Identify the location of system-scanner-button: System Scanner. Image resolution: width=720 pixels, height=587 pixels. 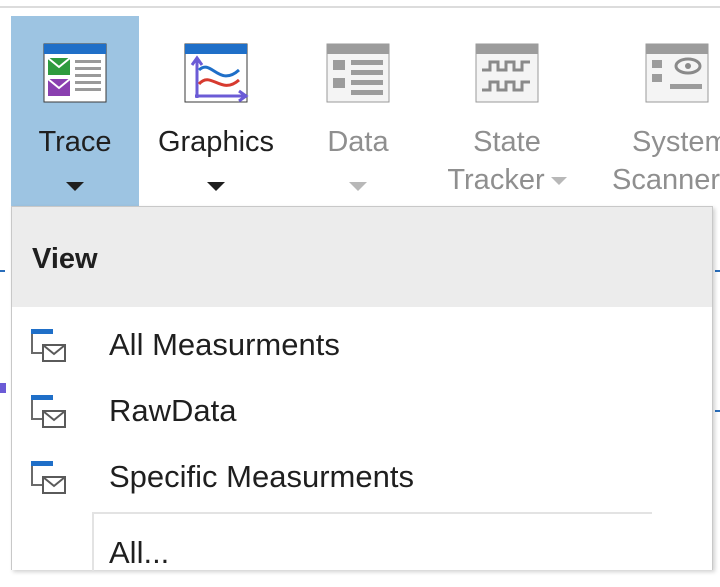
(662, 111).